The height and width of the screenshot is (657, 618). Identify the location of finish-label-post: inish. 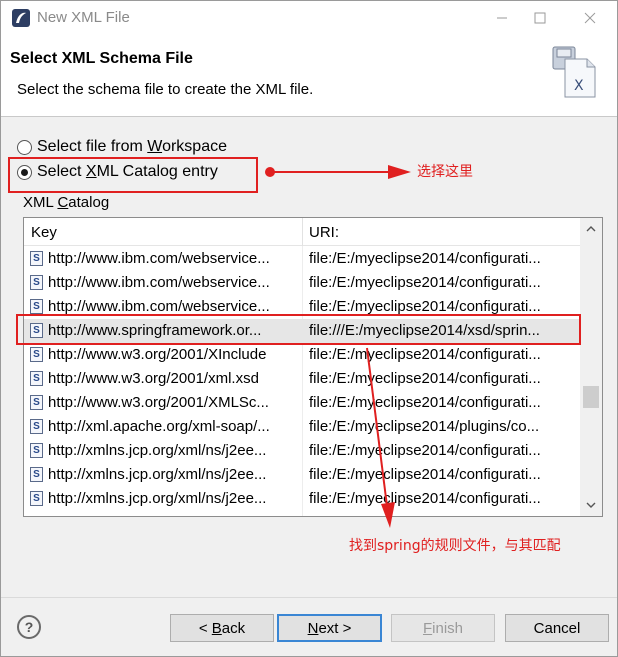
(448, 628).